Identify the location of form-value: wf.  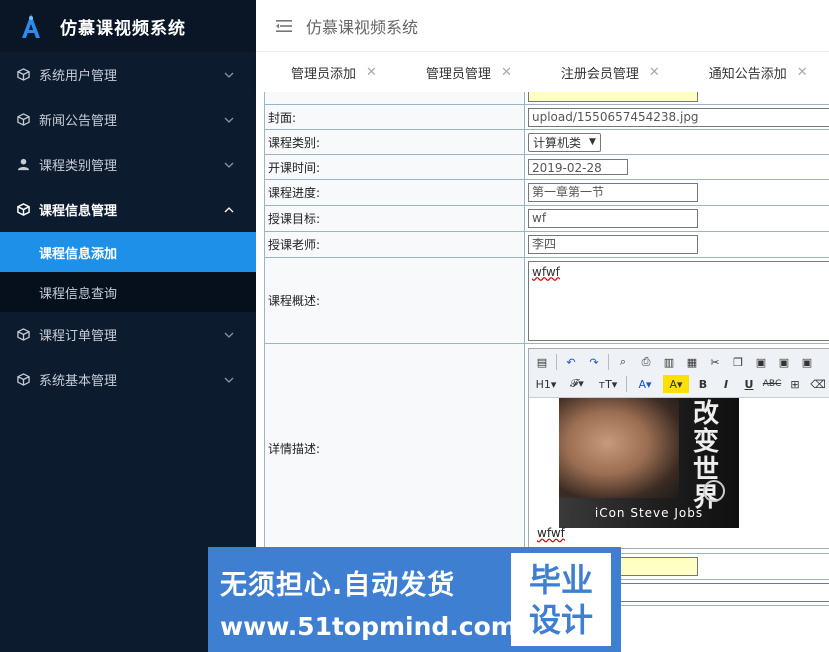
(676, 218).